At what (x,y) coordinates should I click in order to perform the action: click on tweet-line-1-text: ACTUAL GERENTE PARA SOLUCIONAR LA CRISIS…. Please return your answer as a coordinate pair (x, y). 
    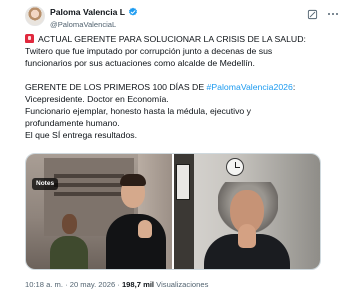
    Looking at the image, I should click on (171, 39).